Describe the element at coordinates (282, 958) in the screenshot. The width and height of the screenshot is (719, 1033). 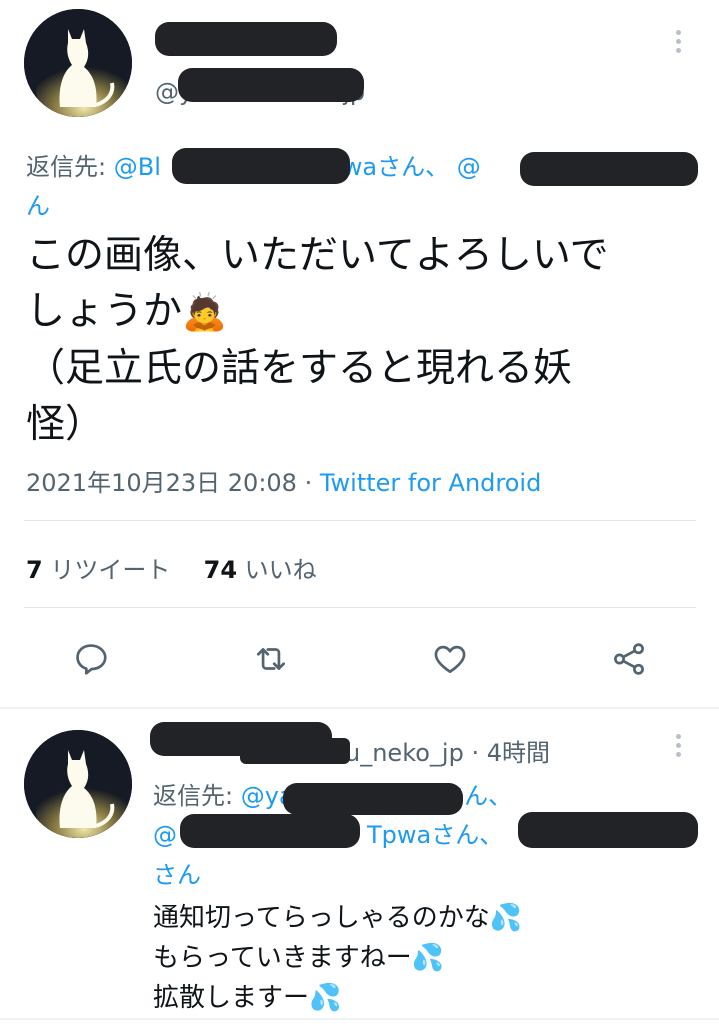
I see `reply-line-2: もらっていきますねー` at that location.